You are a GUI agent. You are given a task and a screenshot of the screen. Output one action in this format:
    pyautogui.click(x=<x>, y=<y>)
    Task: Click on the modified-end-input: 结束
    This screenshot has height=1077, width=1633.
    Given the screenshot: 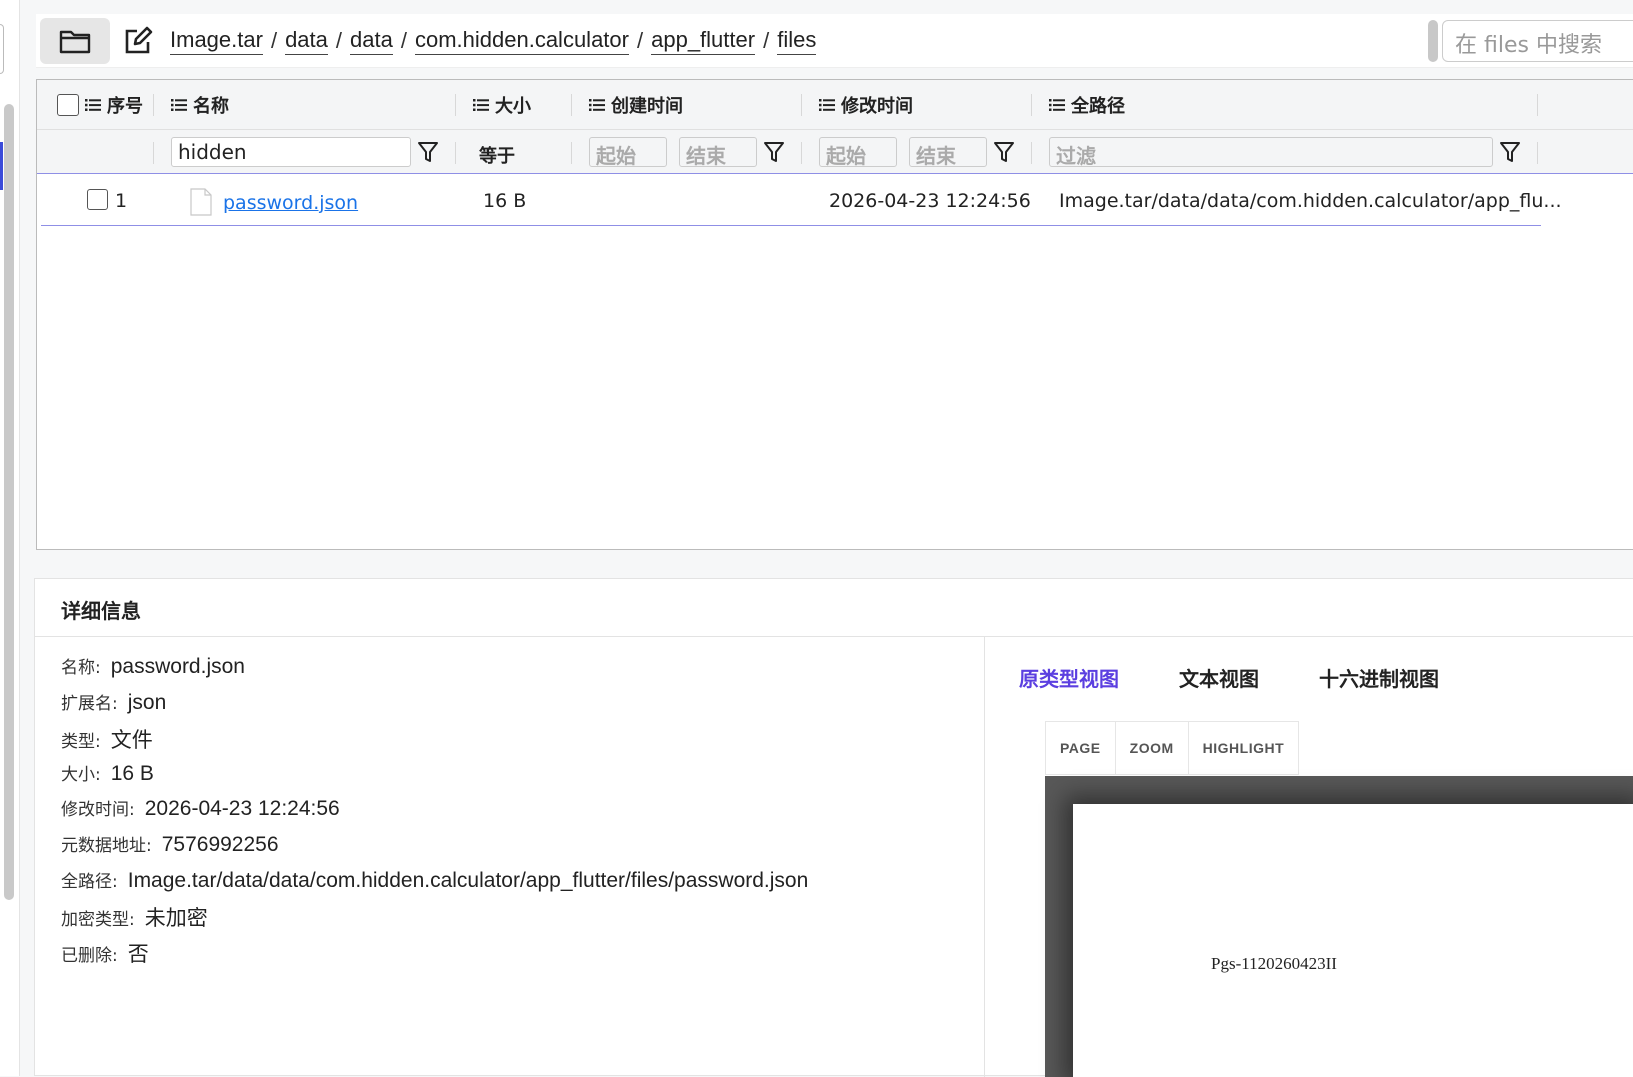 What is the action you would take?
    pyautogui.click(x=948, y=152)
    